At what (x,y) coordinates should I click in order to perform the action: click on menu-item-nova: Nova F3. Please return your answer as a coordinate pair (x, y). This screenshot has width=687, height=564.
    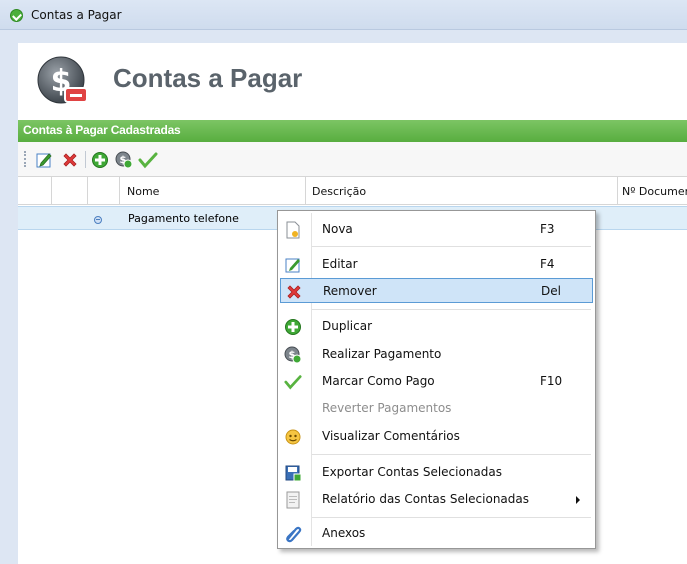
    Looking at the image, I should click on (436, 229).